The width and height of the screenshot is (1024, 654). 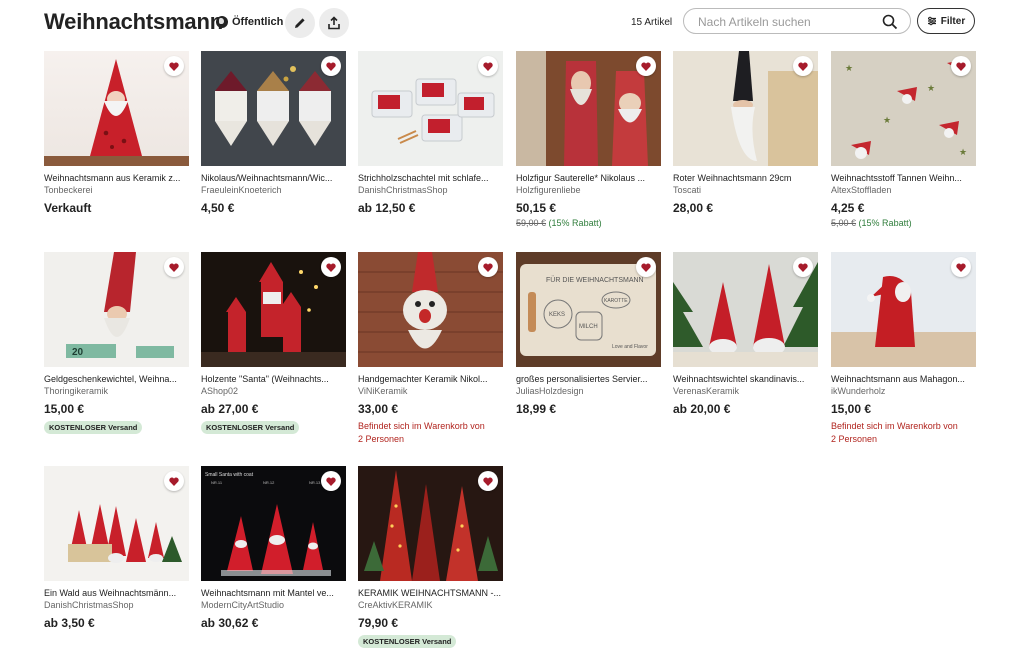 I want to click on search-field, so click(x=797, y=21).